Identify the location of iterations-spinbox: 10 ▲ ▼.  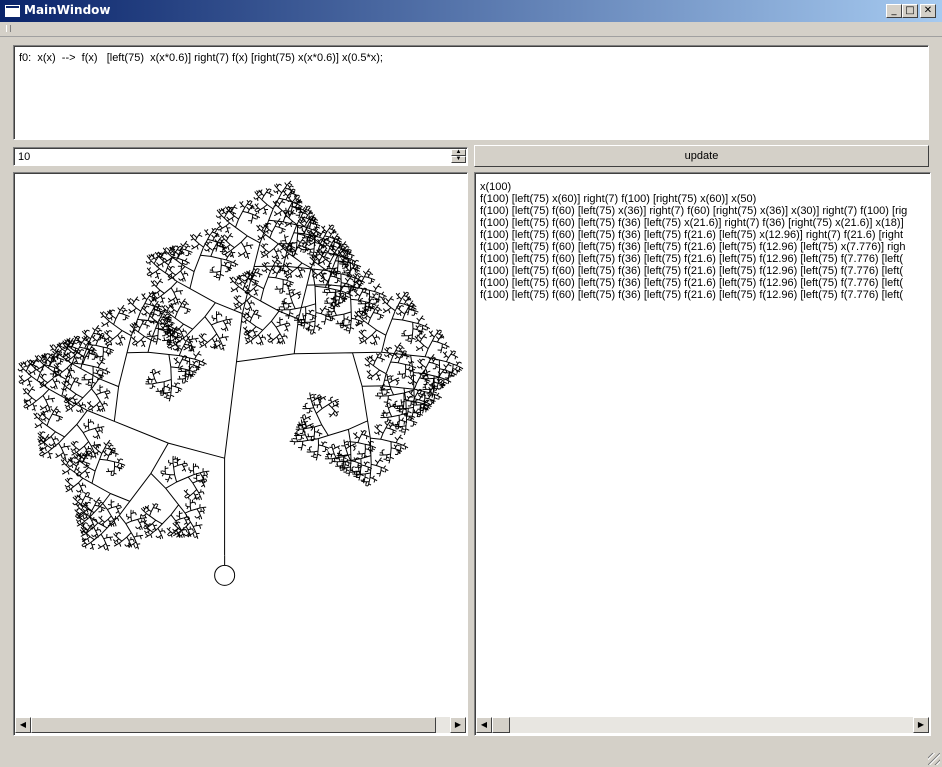
(240, 156).